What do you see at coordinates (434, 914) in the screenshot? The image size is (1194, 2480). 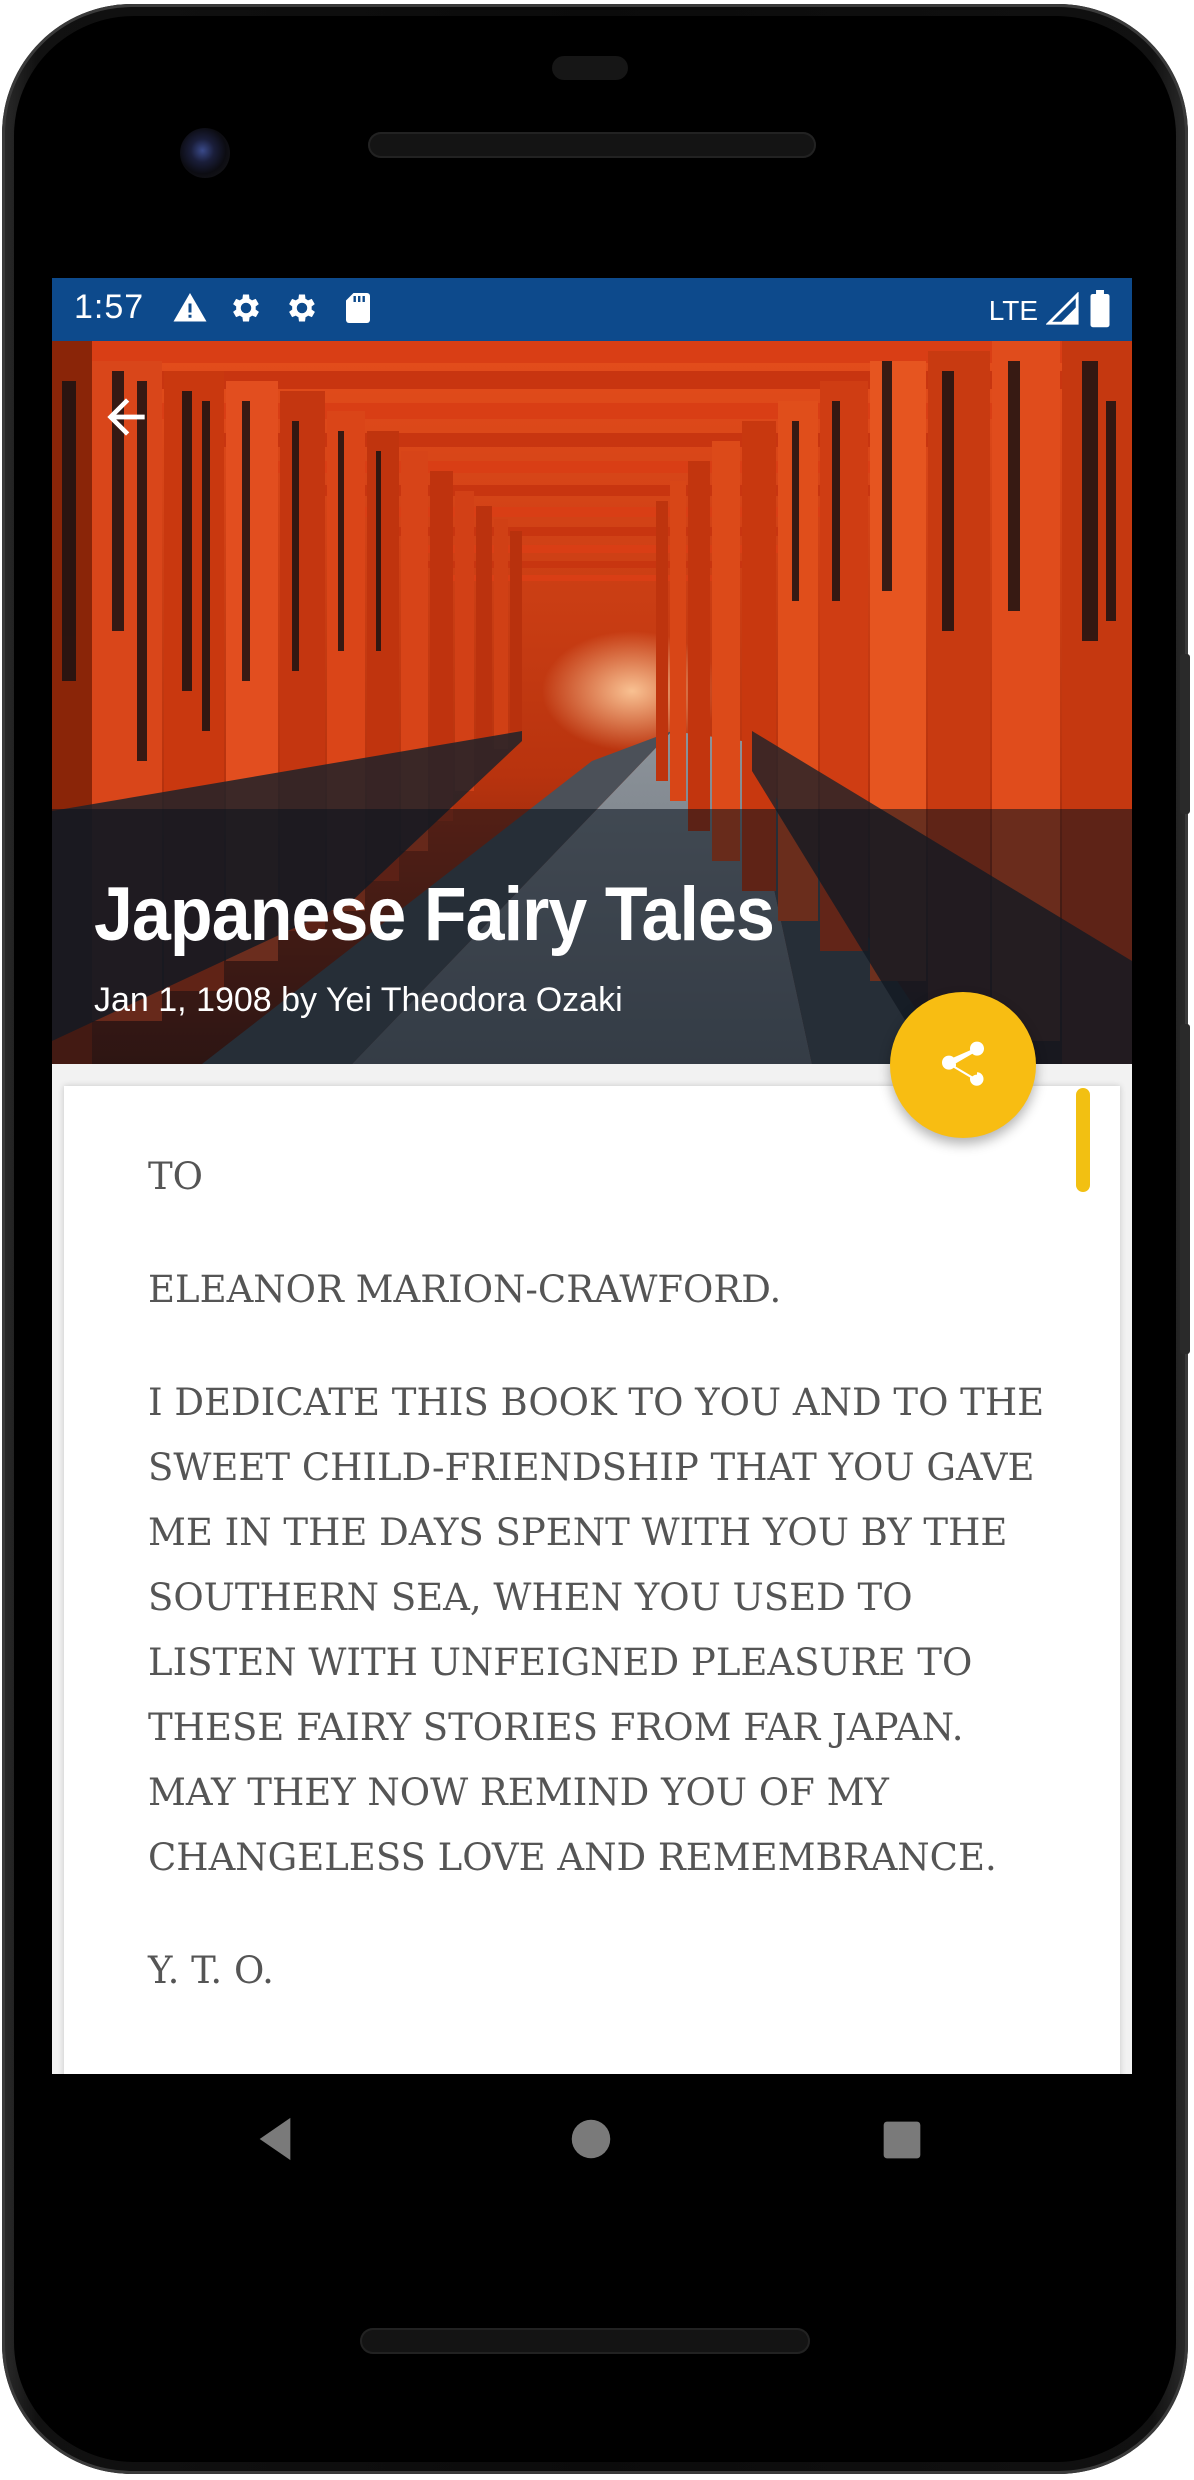 I see `book-title: Japanese Fairy Tales` at bounding box center [434, 914].